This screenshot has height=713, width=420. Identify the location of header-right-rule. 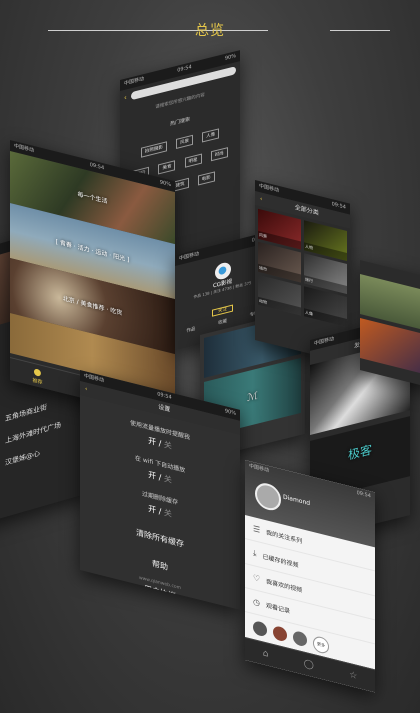
(360, 30).